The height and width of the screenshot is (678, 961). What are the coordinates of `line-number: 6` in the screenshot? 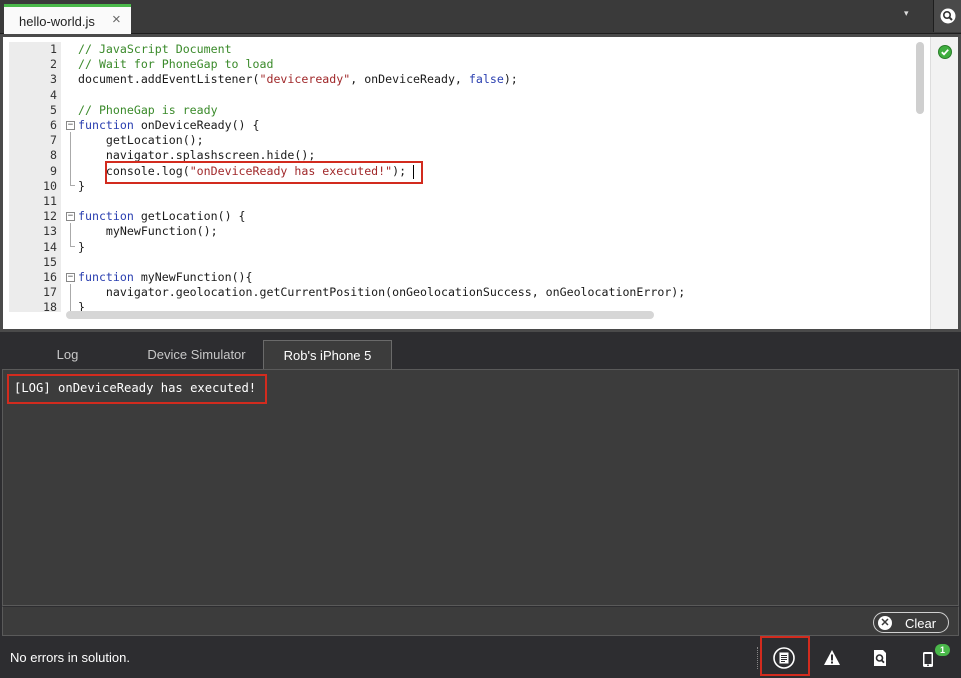 It's located at (53, 125).